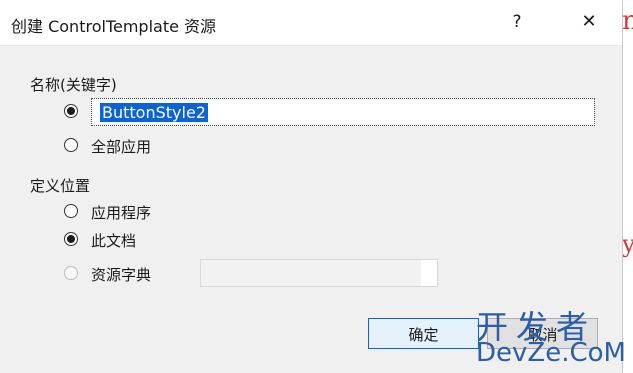 Image resolution: width=633 pixels, height=373 pixels. Describe the element at coordinates (311, 23) in the screenshot. I see `title-bar: 创建 ControlTemplate 资源 ? ✕` at that location.